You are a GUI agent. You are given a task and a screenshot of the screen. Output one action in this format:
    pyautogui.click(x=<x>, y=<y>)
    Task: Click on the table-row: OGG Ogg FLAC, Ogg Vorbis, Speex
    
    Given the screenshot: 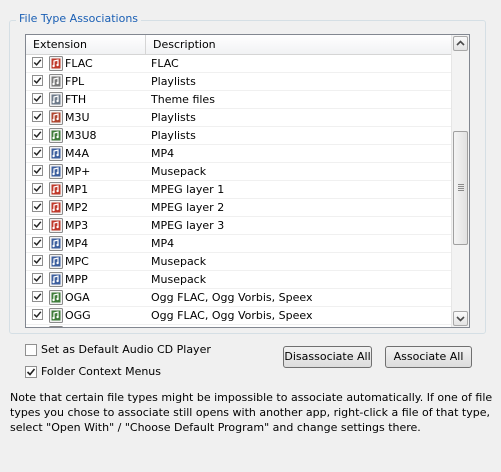 What is the action you would take?
    pyautogui.click(x=238, y=316)
    